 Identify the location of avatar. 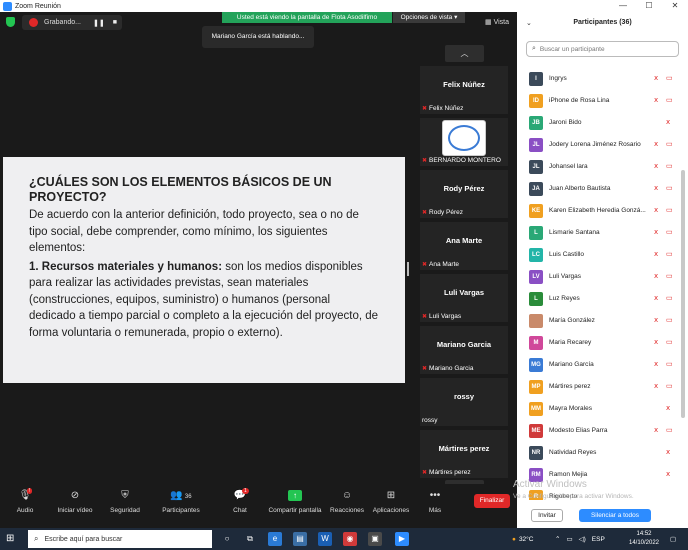
(536, 321).